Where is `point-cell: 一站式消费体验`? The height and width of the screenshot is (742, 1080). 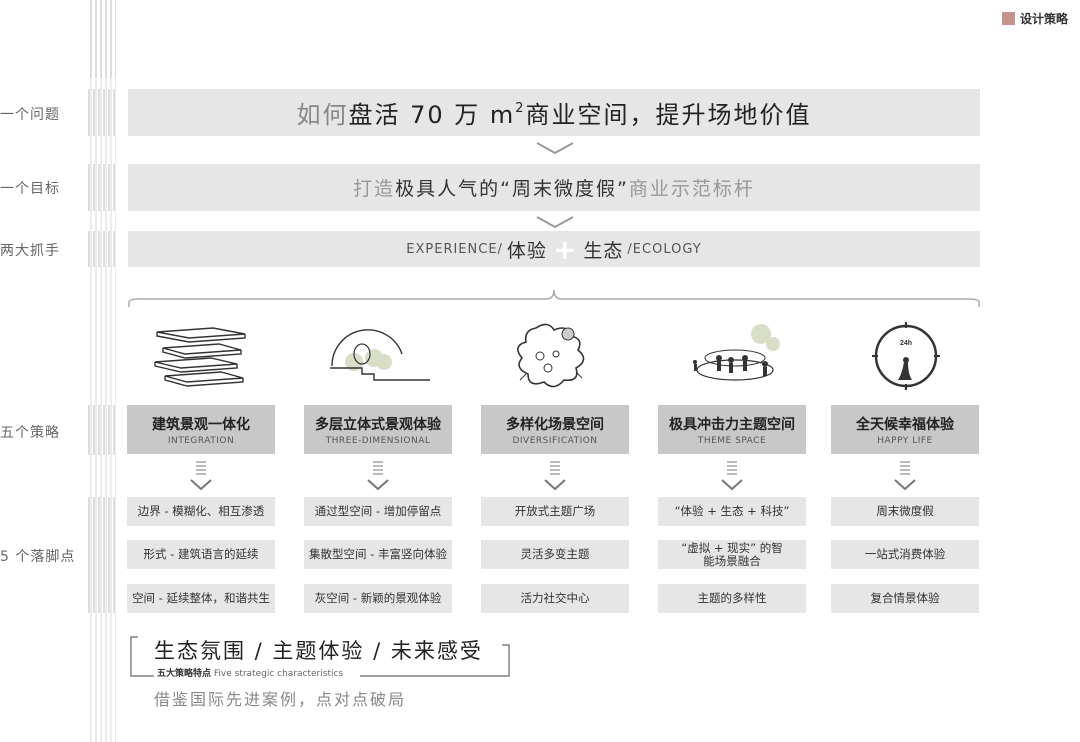
point-cell: 一站式消费体验 is located at coordinates (905, 554).